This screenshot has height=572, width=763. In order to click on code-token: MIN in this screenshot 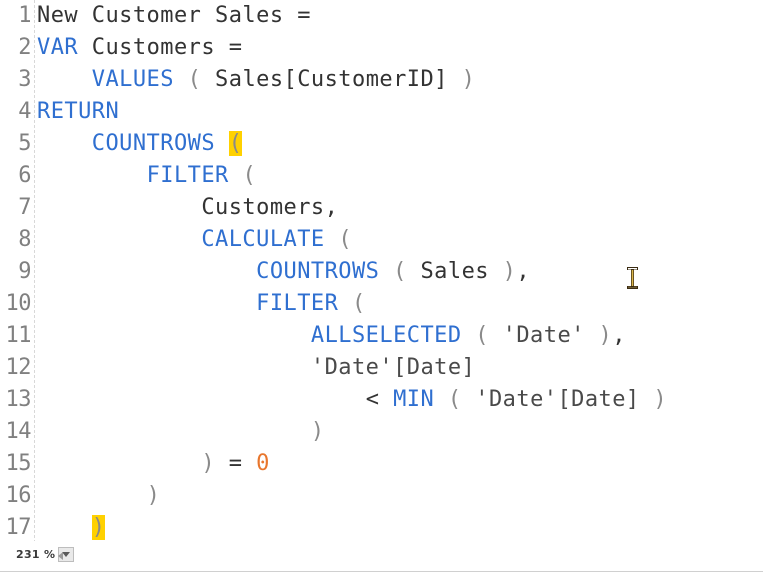, I will do `click(414, 399)`.